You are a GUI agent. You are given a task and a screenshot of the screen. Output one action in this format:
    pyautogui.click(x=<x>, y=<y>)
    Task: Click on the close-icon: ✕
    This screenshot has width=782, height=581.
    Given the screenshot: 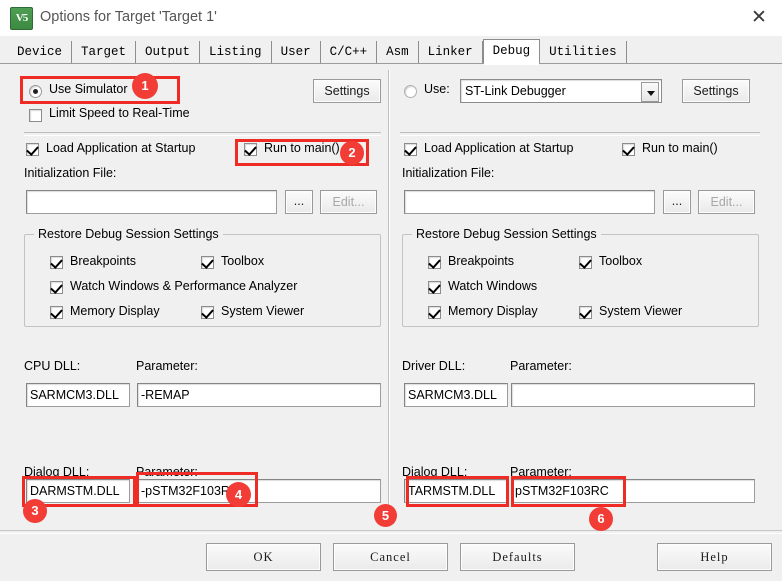 What is the action you would take?
    pyautogui.click(x=759, y=18)
    